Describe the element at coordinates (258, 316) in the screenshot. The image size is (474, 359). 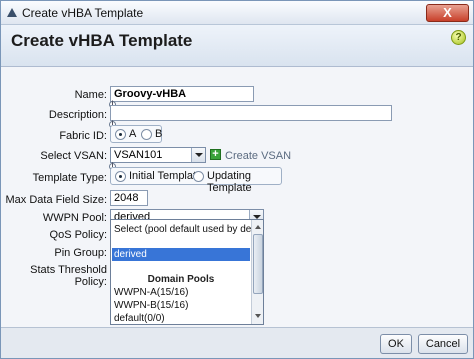
I see `scroll-down-icon` at that location.